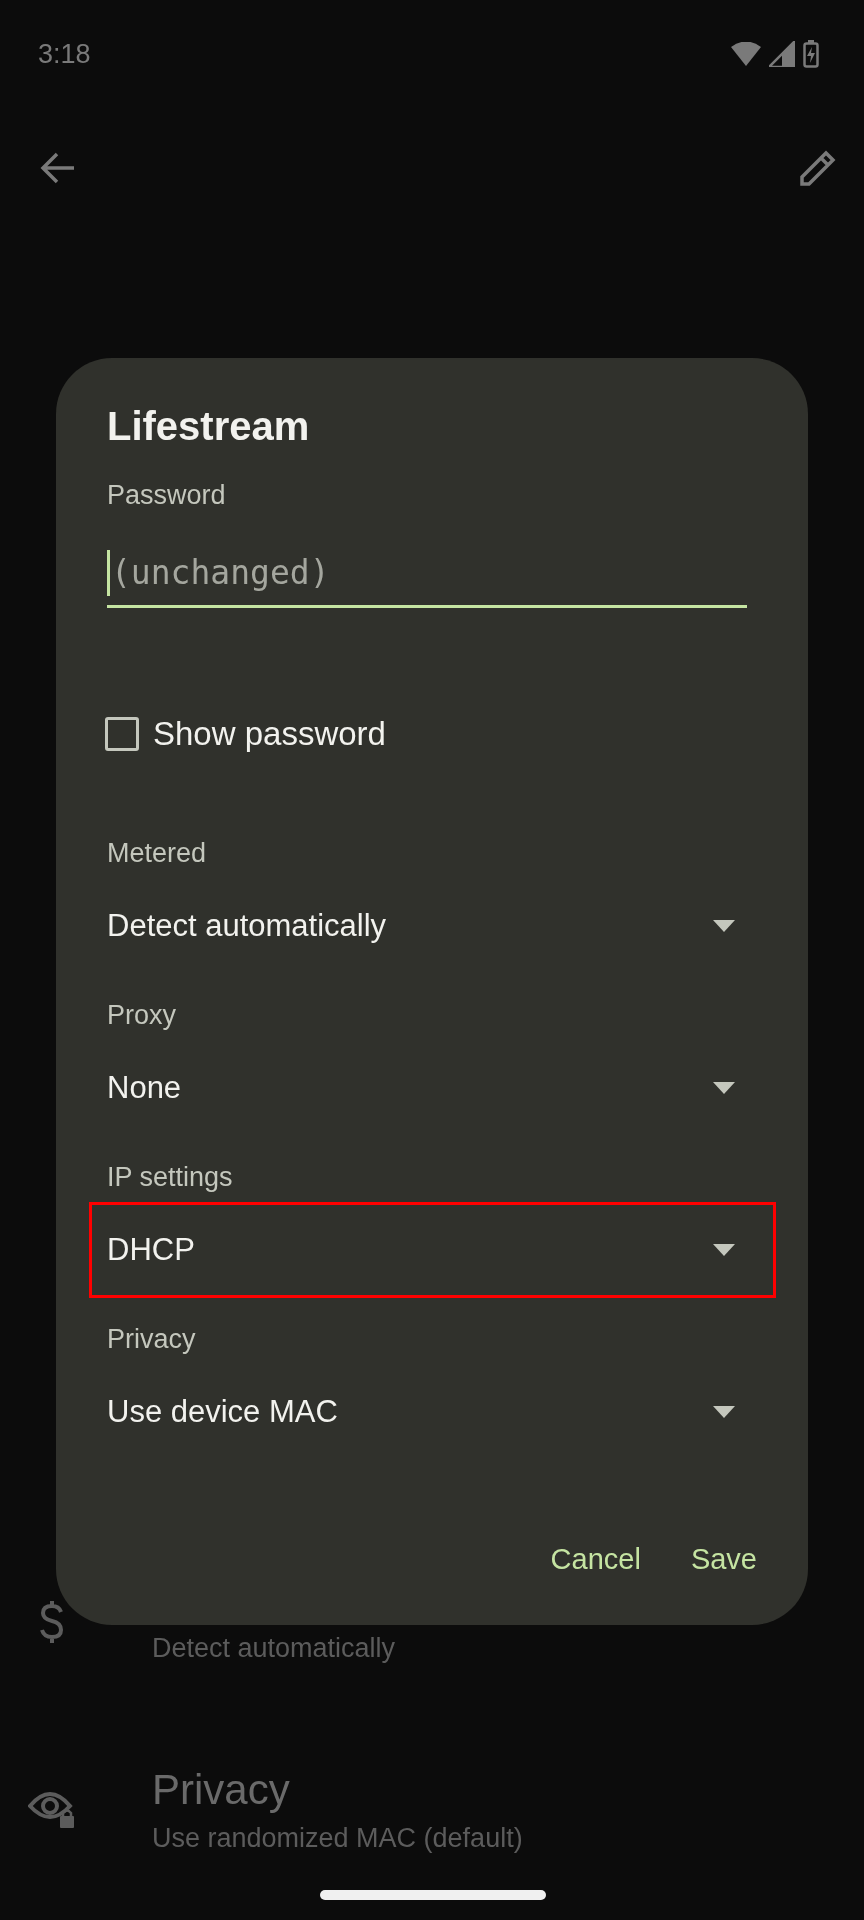 The height and width of the screenshot is (1920, 864). I want to click on setting-title: Privacy, so click(221, 1790).